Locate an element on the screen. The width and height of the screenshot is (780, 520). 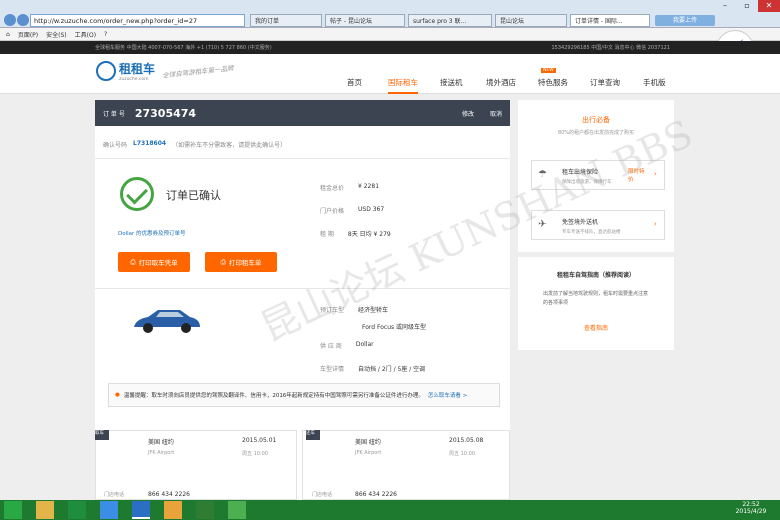
nav-intl-rental: 国际租车 is located at coordinates (403, 85).